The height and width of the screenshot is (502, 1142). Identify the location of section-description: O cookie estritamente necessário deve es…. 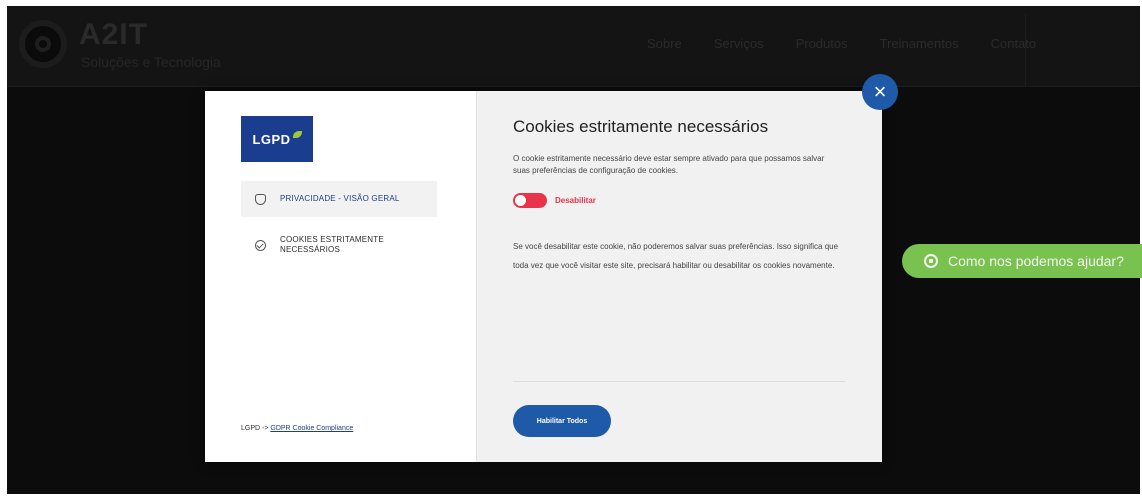
(669, 164).